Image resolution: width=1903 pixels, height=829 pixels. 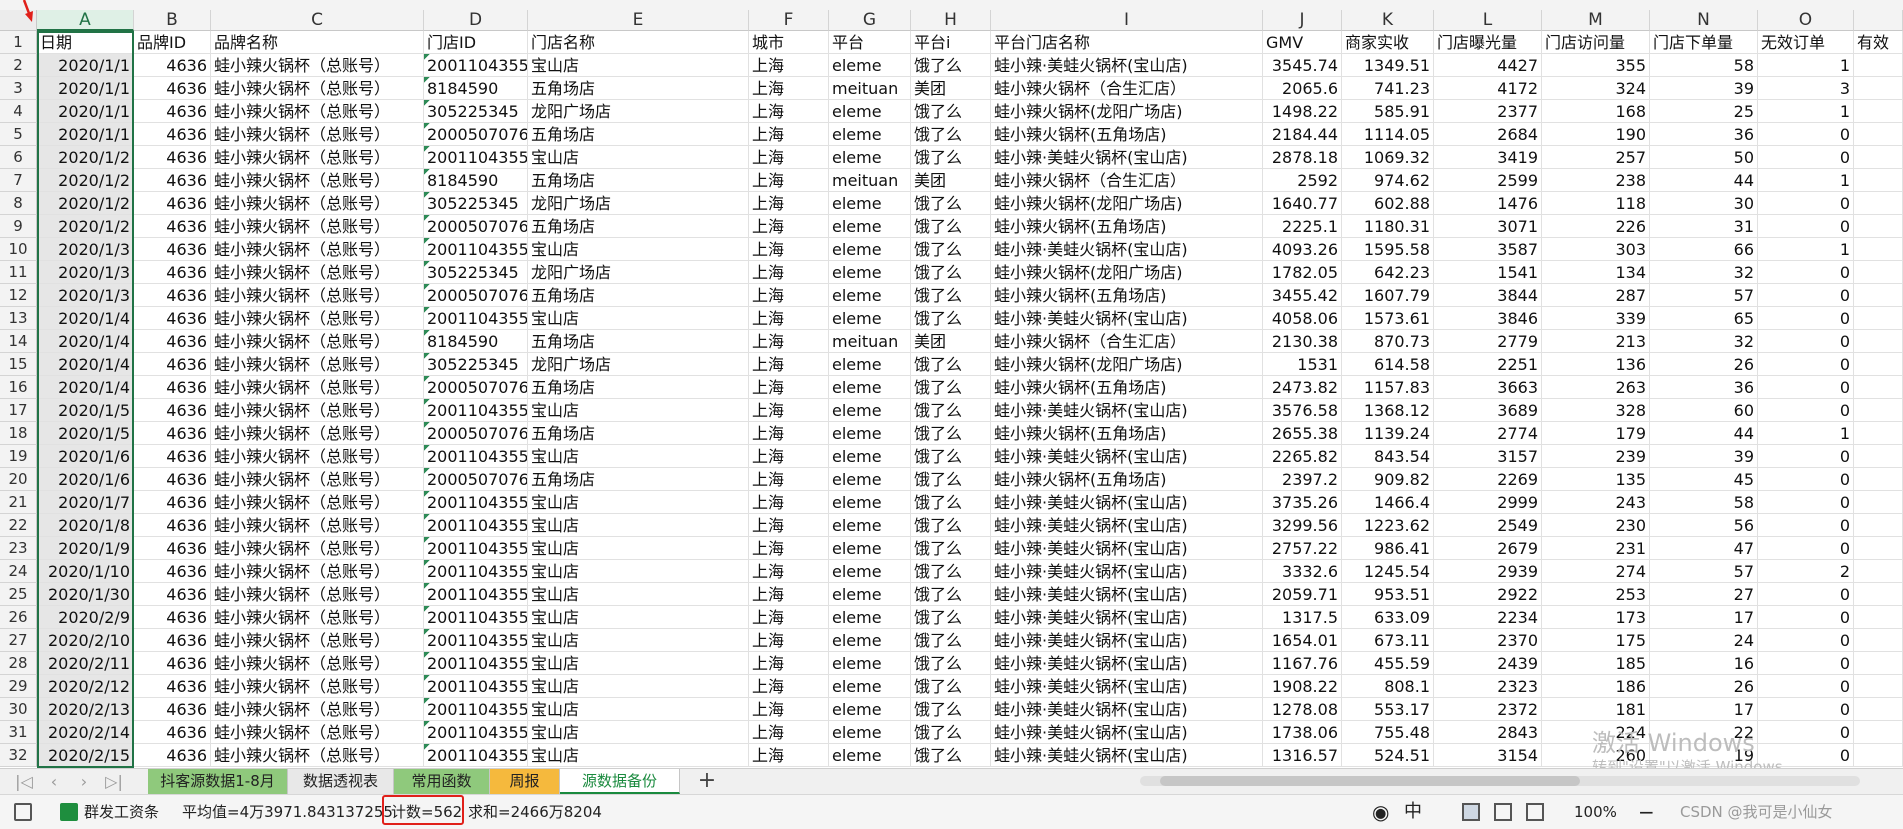 What do you see at coordinates (18, 594) in the screenshot?
I see `row-header: 25` at bounding box center [18, 594].